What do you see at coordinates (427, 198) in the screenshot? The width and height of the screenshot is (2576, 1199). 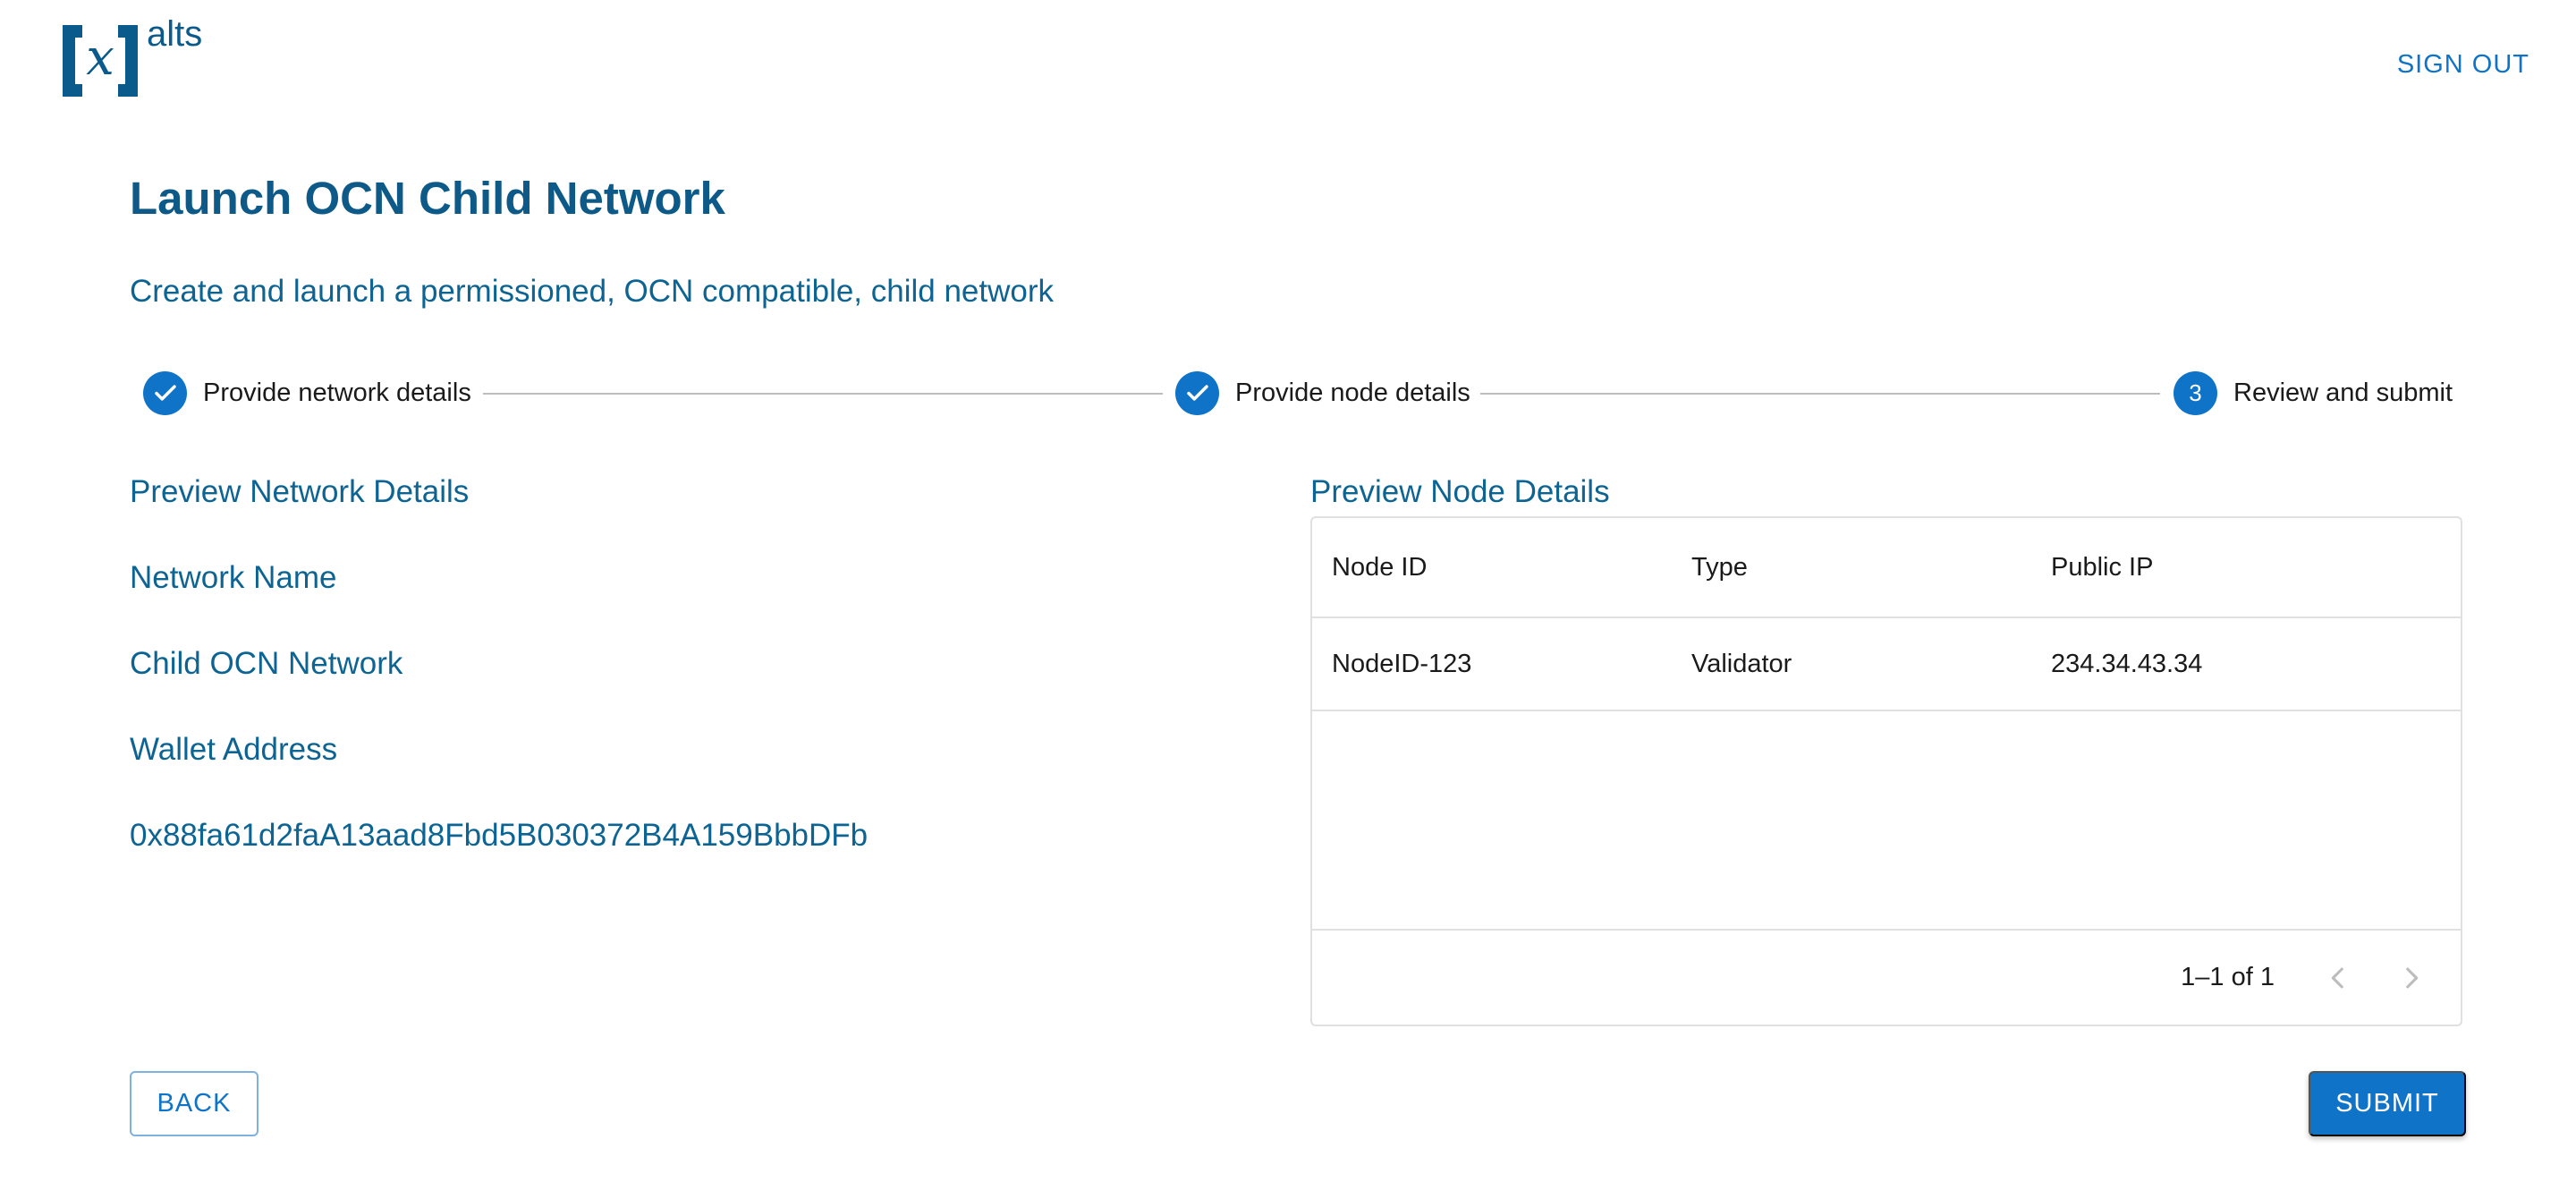 I see `page-title: Launch OCN Child Network` at bounding box center [427, 198].